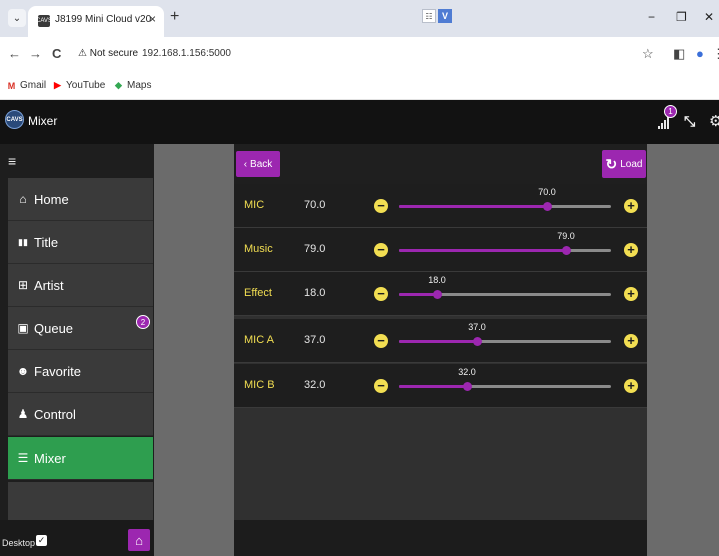 The width and height of the screenshot is (719, 556). What do you see at coordinates (23, 285) in the screenshot?
I see `grid-icon: ⊞` at bounding box center [23, 285].